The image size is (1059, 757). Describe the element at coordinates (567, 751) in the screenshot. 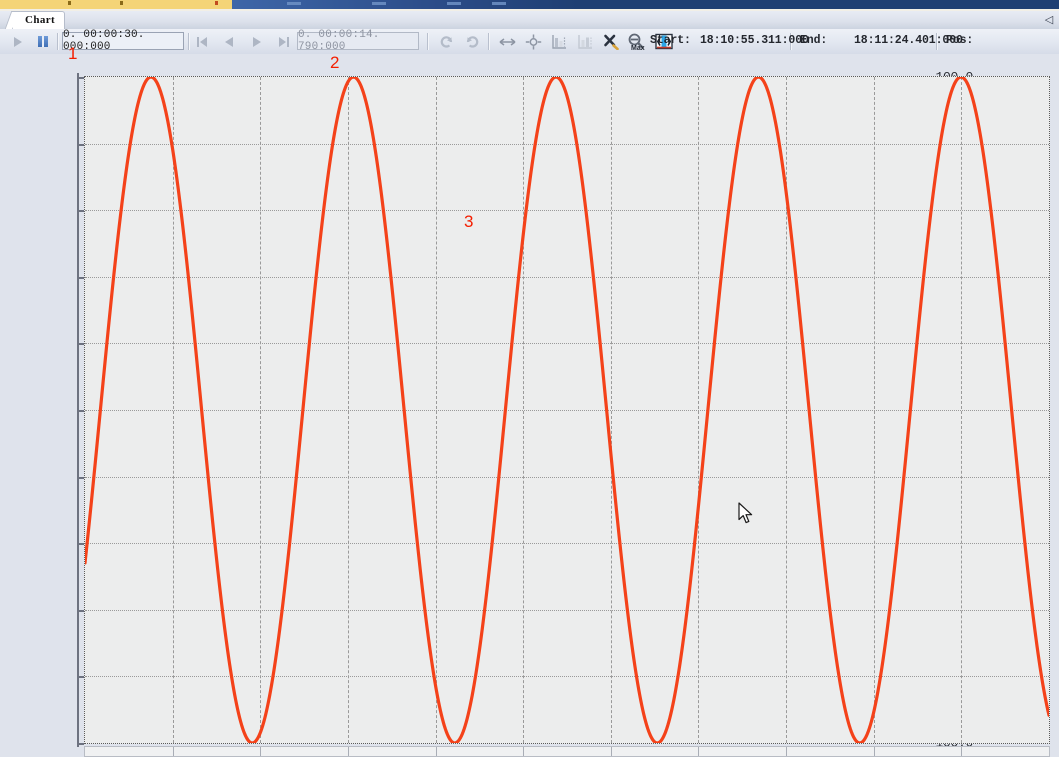

I see `x-axis-strip` at that location.